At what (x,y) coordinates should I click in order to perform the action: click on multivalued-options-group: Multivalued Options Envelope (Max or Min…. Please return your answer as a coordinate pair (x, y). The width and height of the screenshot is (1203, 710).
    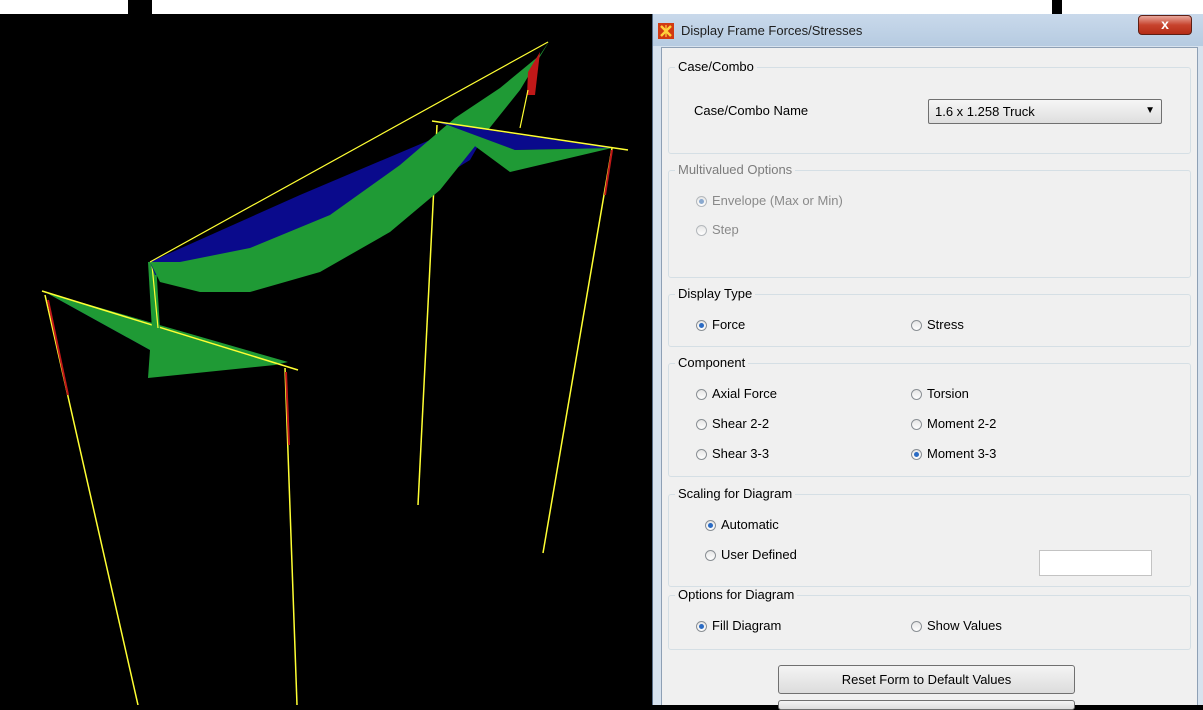
    Looking at the image, I should click on (929, 220).